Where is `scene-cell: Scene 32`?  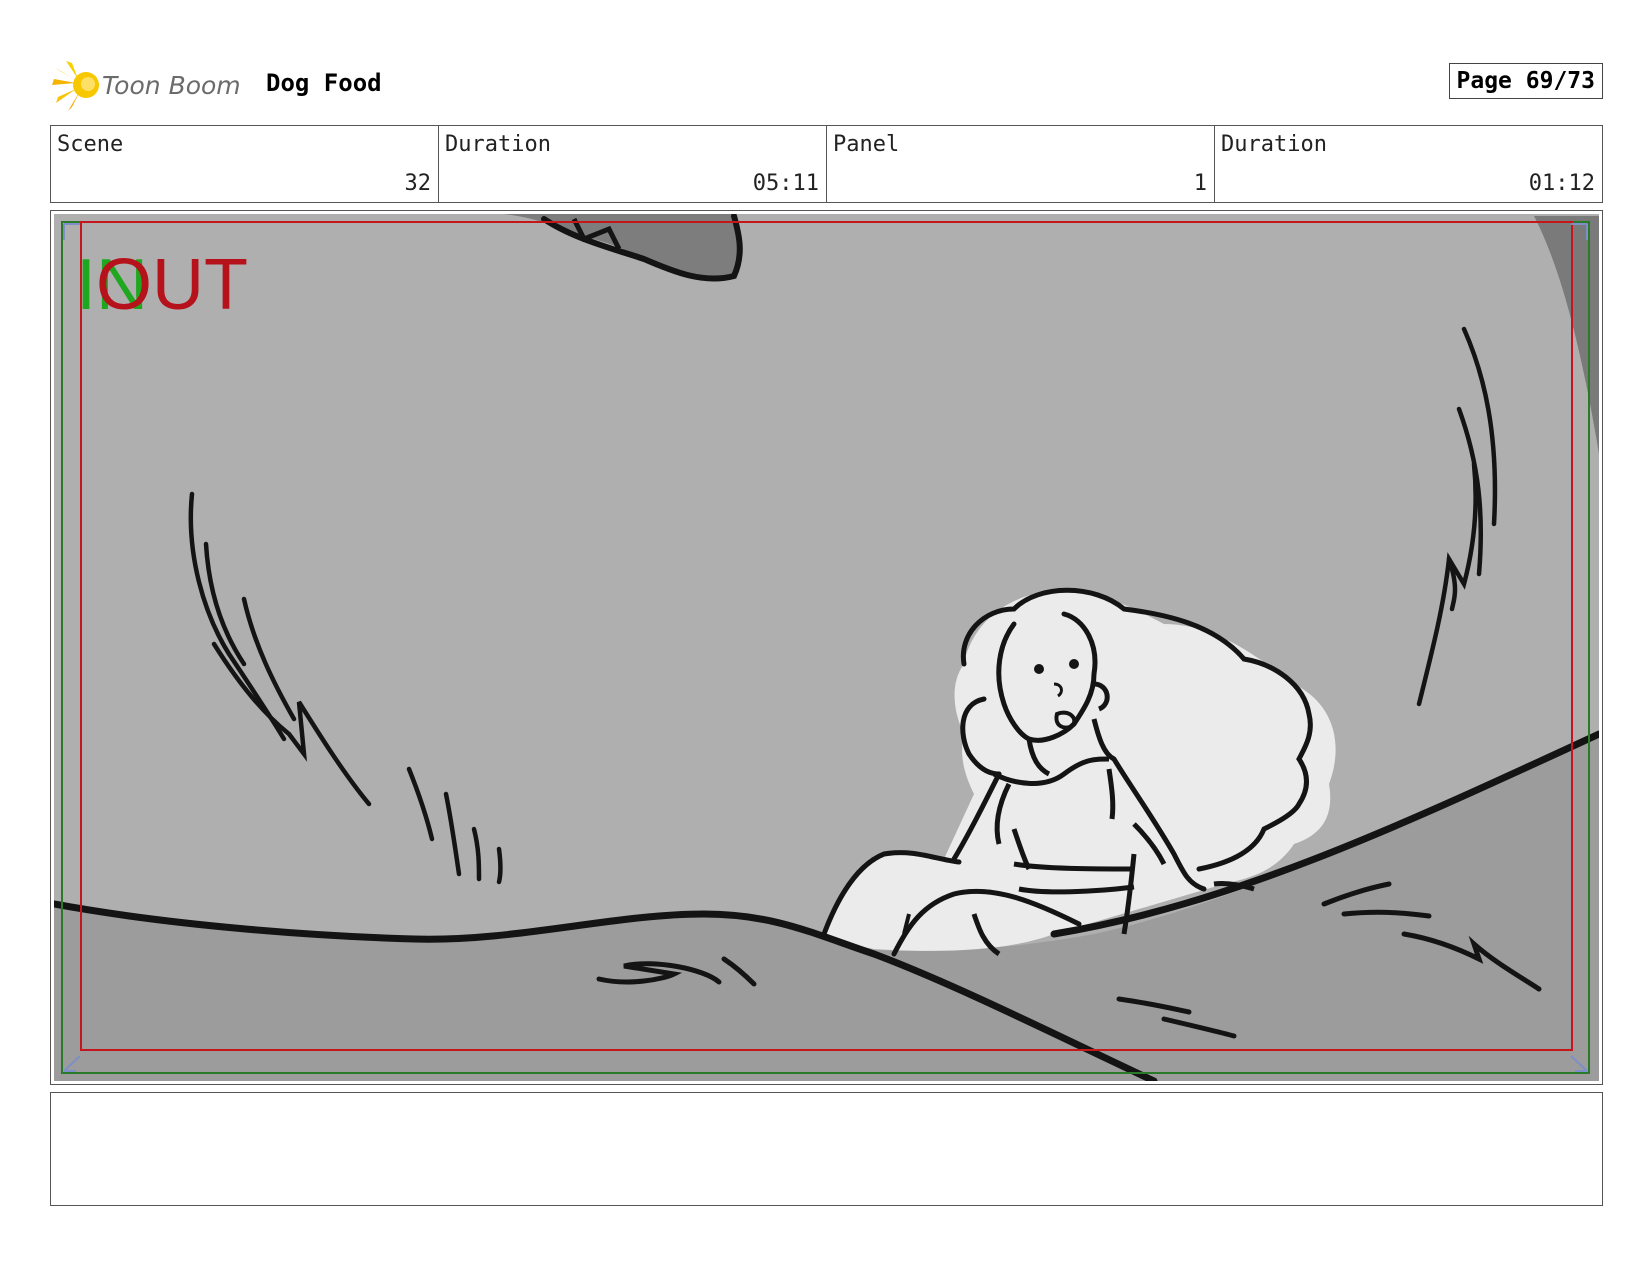 scene-cell: Scene 32 is located at coordinates (245, 164).